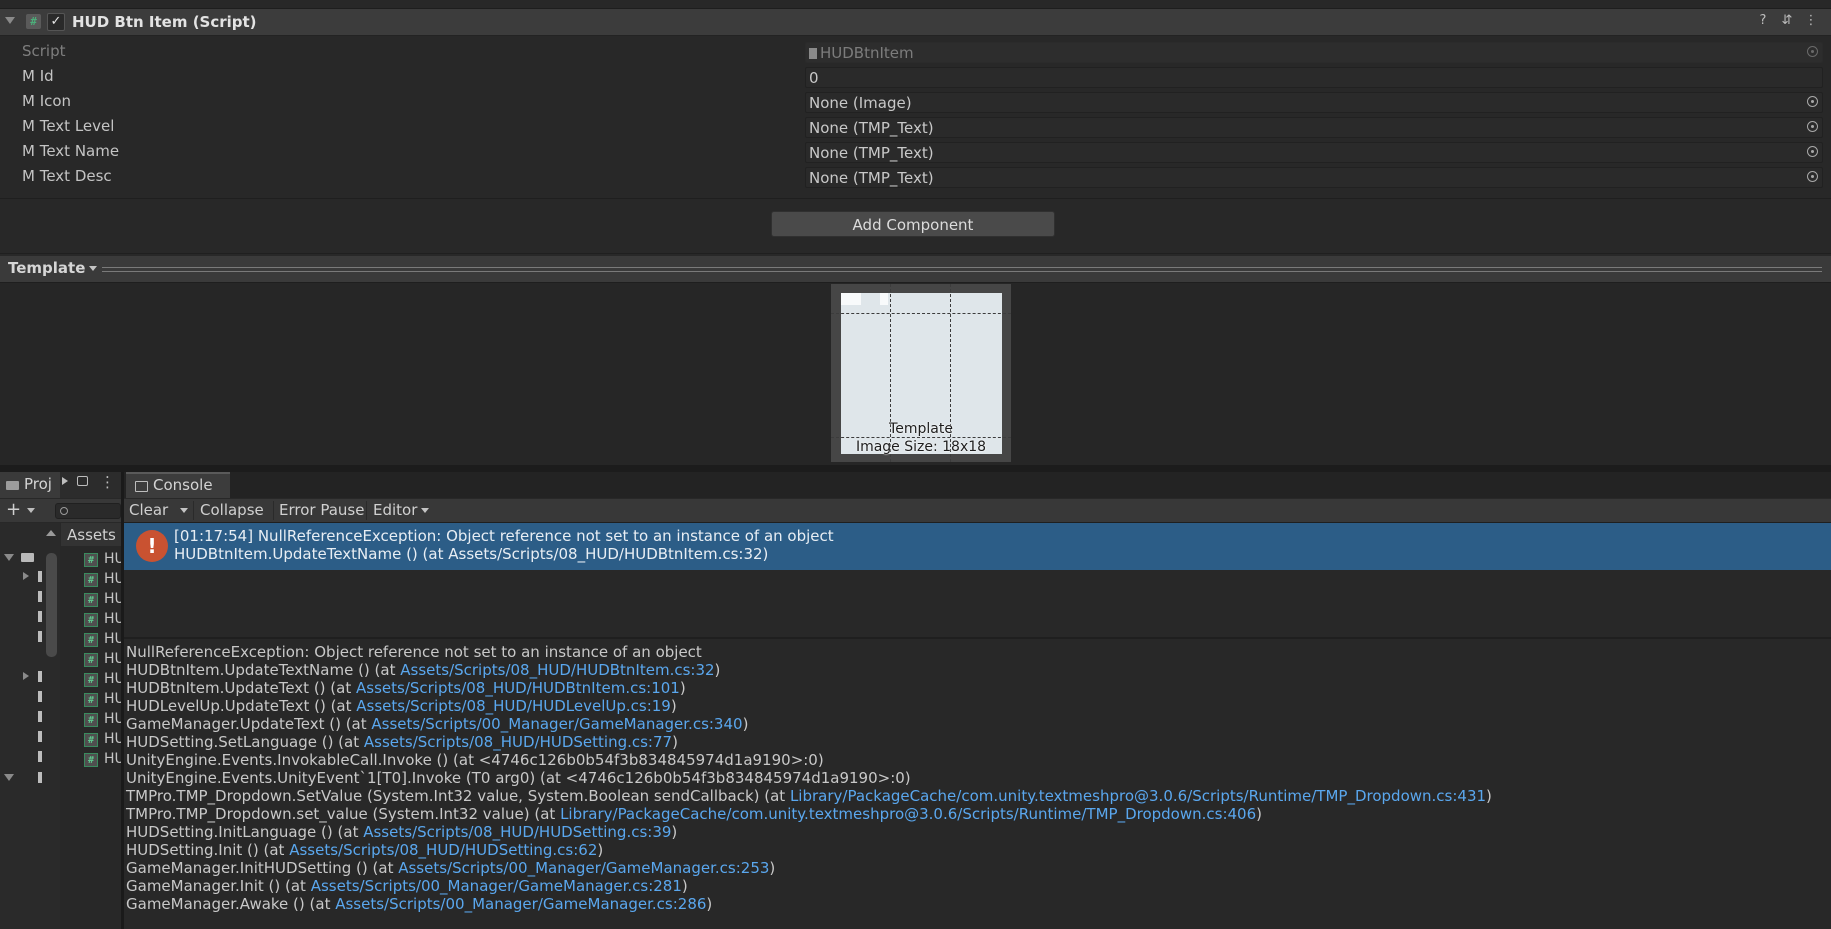 This screenshot has width=1831, height=929. I want to click on prop-label-m-text-name: M Text Name, so click(71, 151).